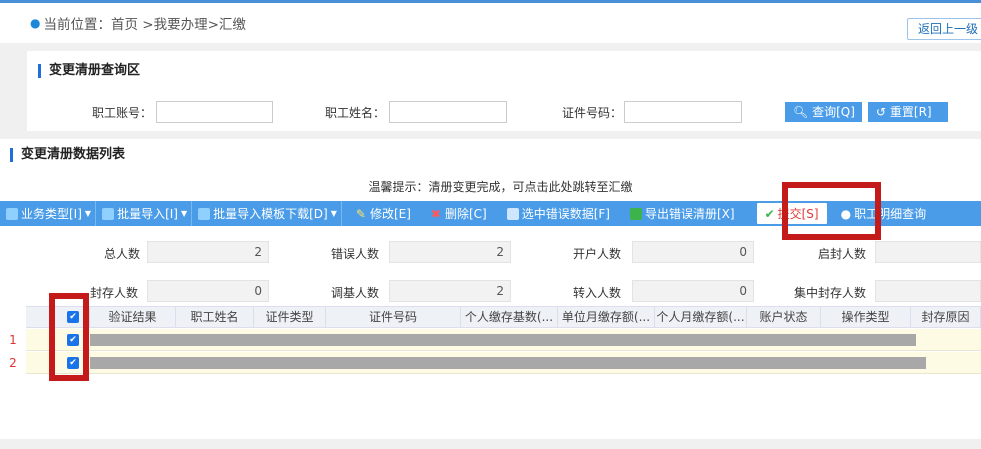 This screenshot has width=981, height=449. Describe the element at coordinates (355, 254) in the screenshot. I see `error-label: 错误人数` at that location.